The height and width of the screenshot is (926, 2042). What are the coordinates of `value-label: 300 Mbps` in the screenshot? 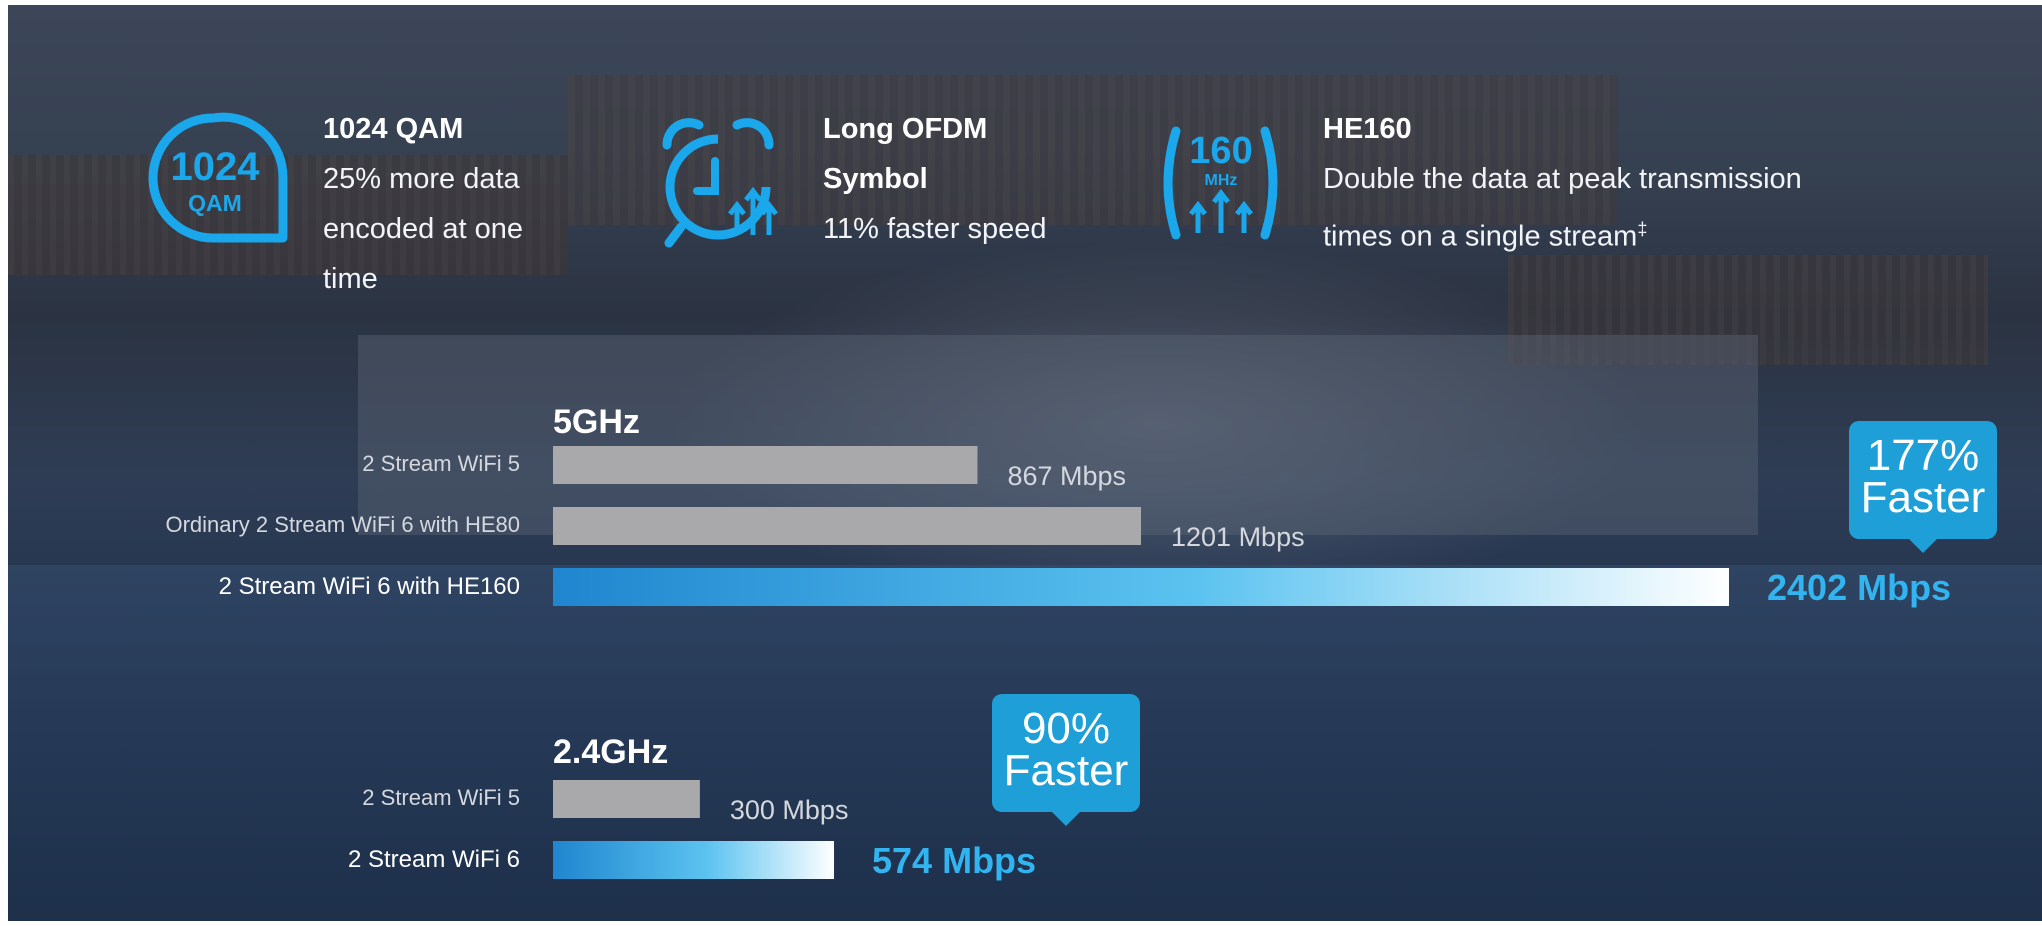 It's located at (789, 810).